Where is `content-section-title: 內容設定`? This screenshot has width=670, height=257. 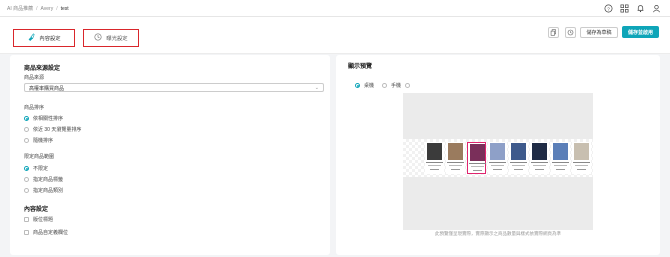
content-section-title: 內容設定 is located at coordinates (36, 210).